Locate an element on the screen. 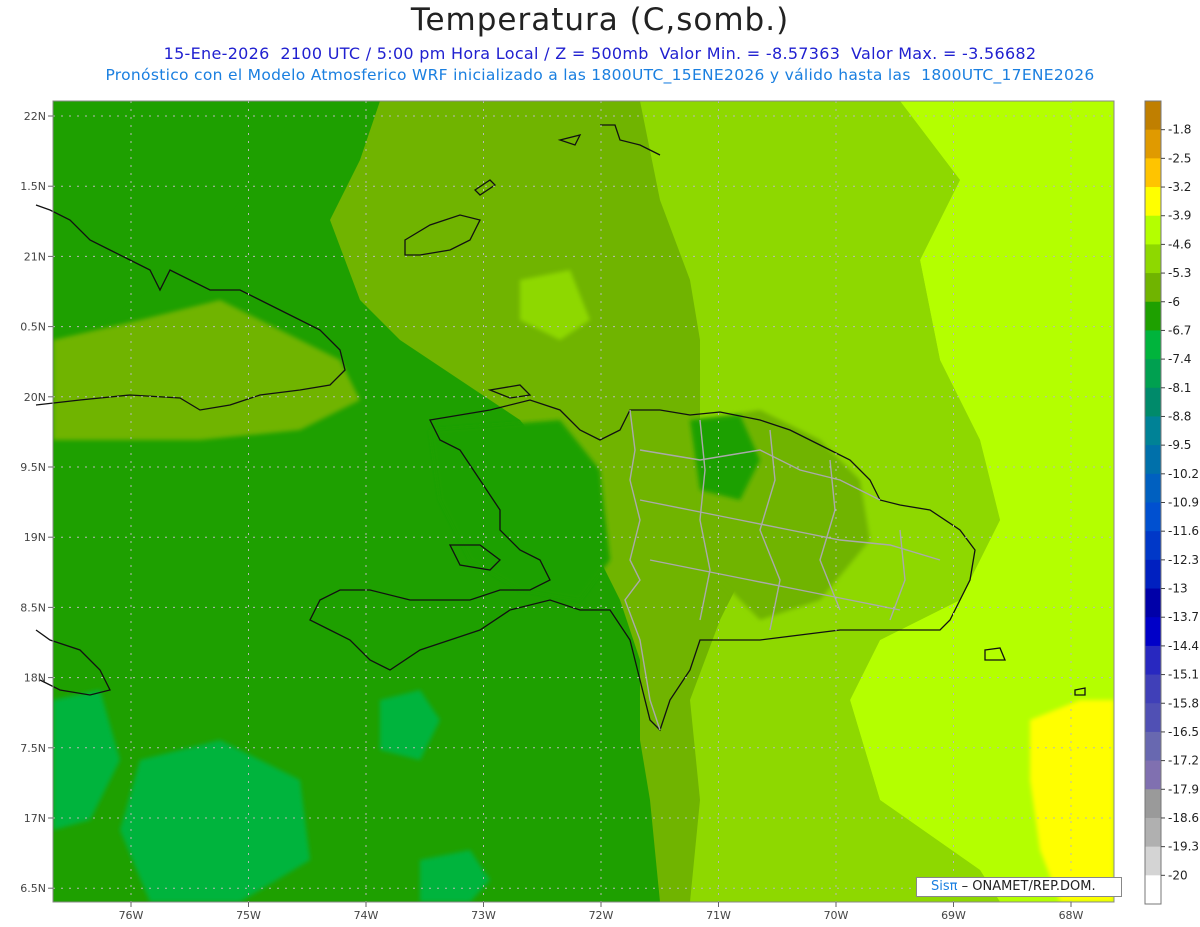  colorbar-label: -5.3 is located at coordinates (1179, 273).